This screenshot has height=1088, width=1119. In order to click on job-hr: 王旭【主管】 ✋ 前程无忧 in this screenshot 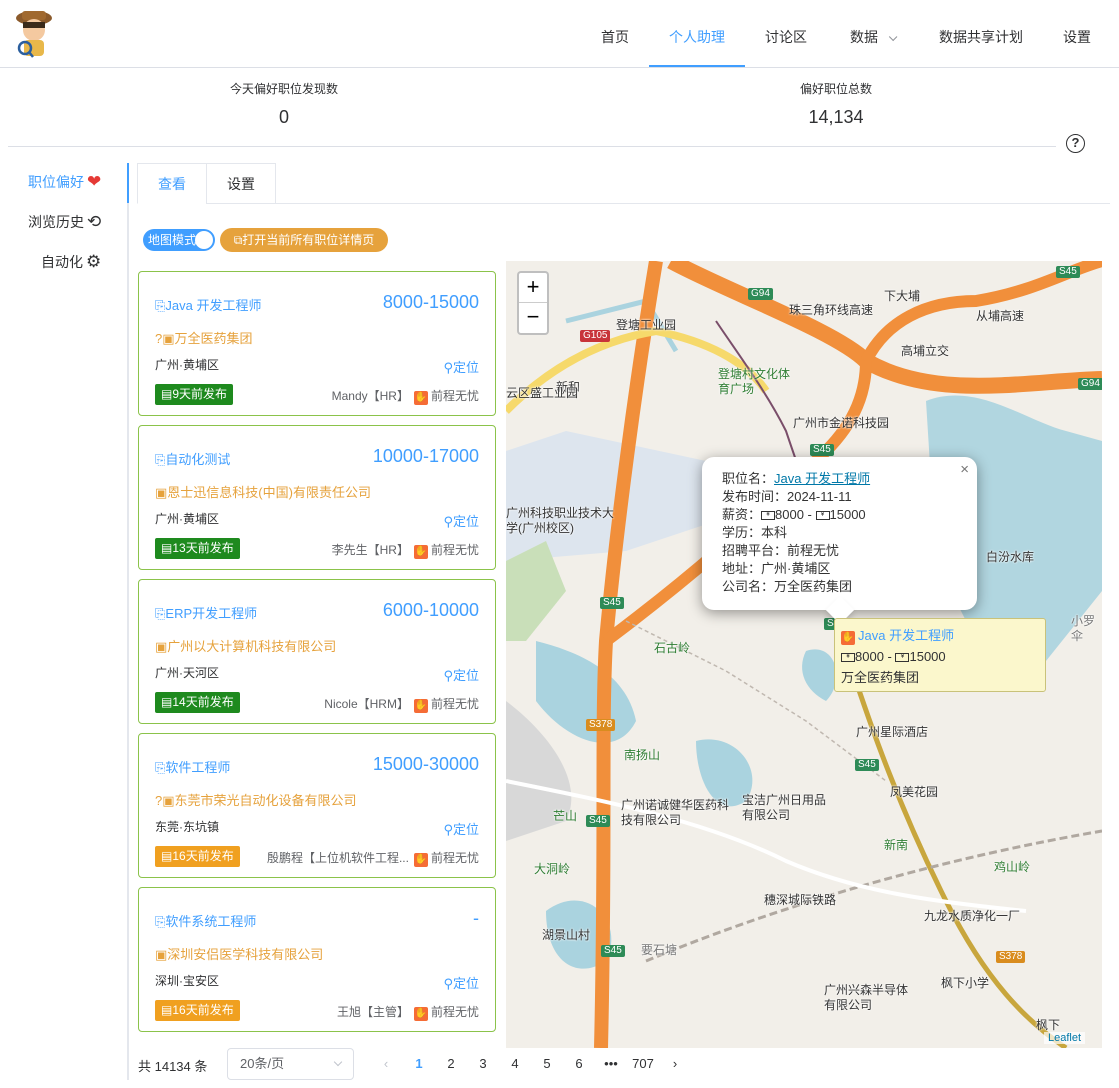, I will do `click(408, 1012)`.